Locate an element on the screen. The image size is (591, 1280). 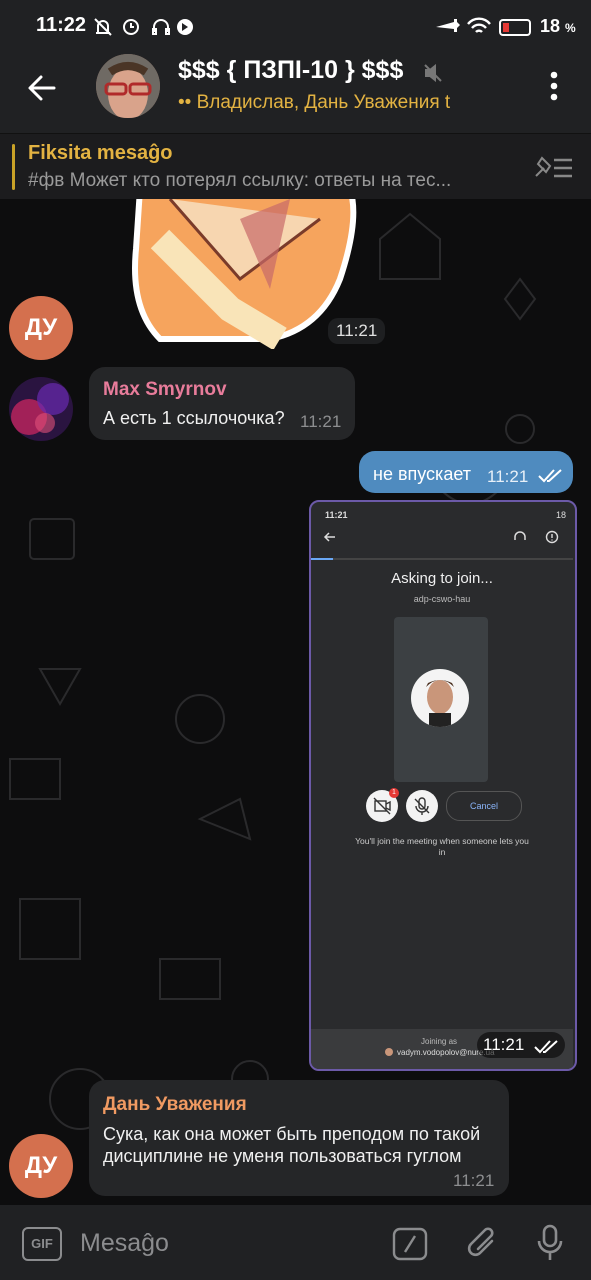
screenshot-battery: 18 is located at coordinates (561, 515).